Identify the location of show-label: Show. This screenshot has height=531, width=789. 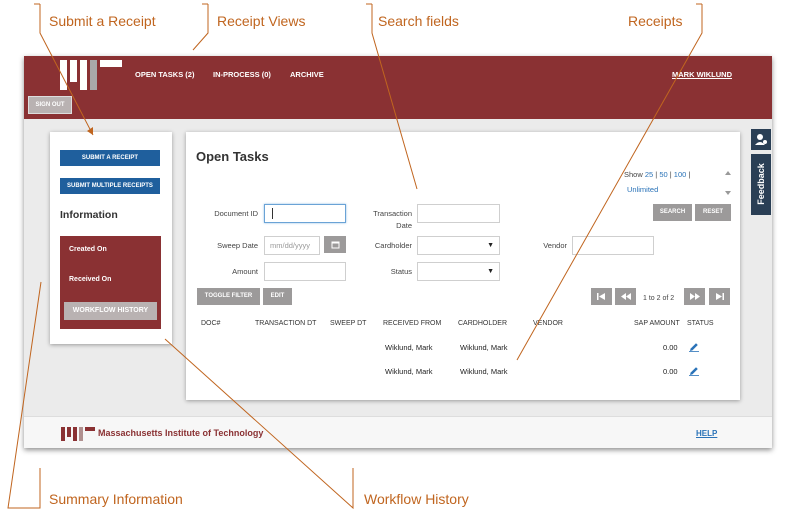
(633, 174).